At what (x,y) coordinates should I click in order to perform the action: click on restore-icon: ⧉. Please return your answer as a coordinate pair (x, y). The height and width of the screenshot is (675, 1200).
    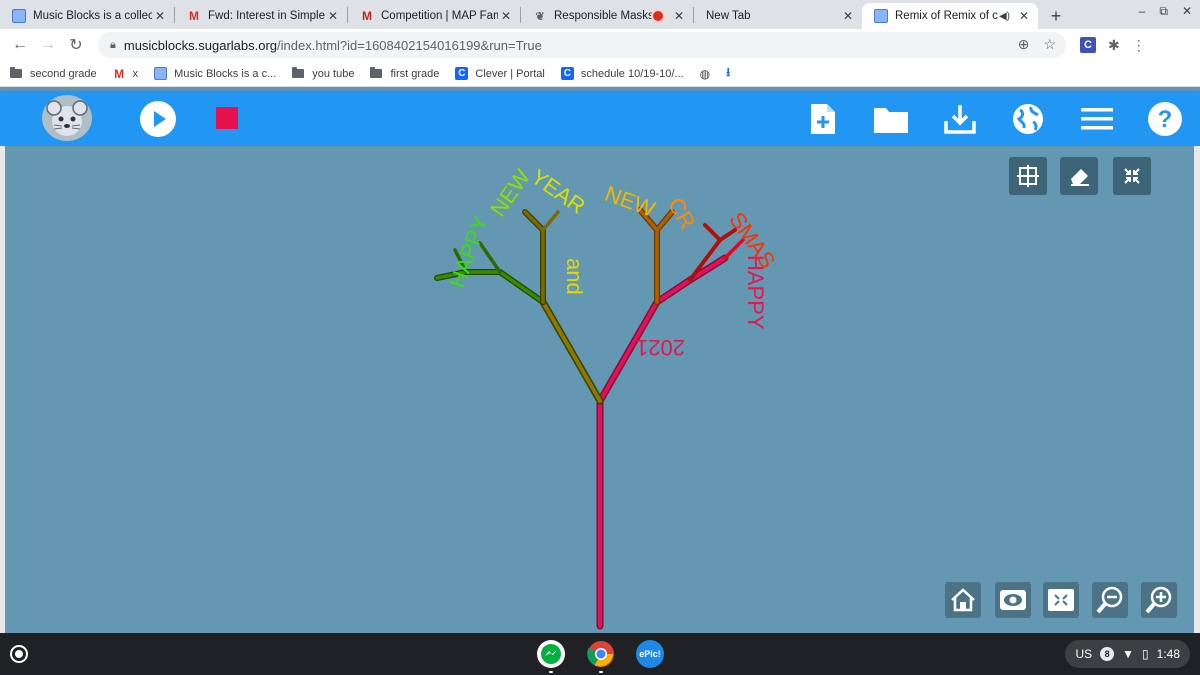
    Looking at the image, I should click on (1163, 11).